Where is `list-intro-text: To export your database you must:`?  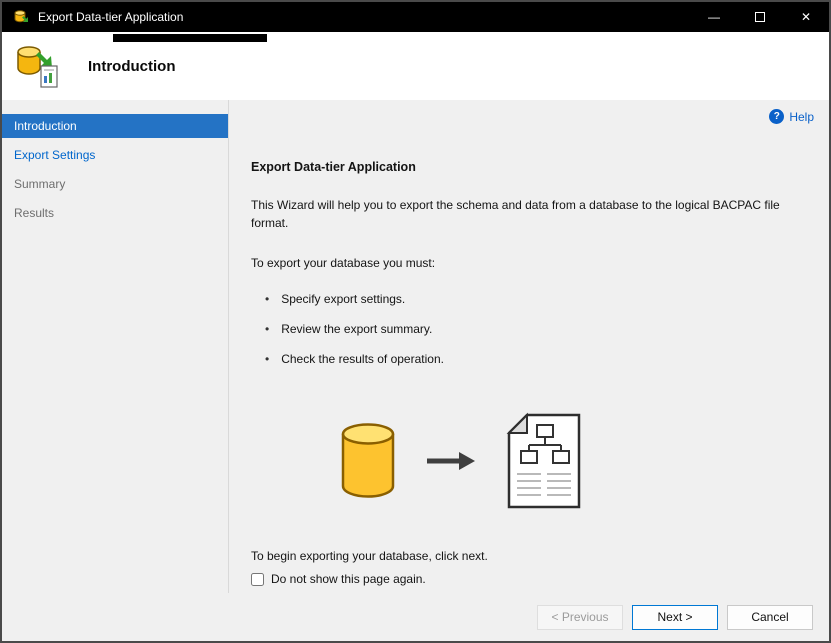
list-intro-text: To export your database you must: is located at coordinates (343, 263).